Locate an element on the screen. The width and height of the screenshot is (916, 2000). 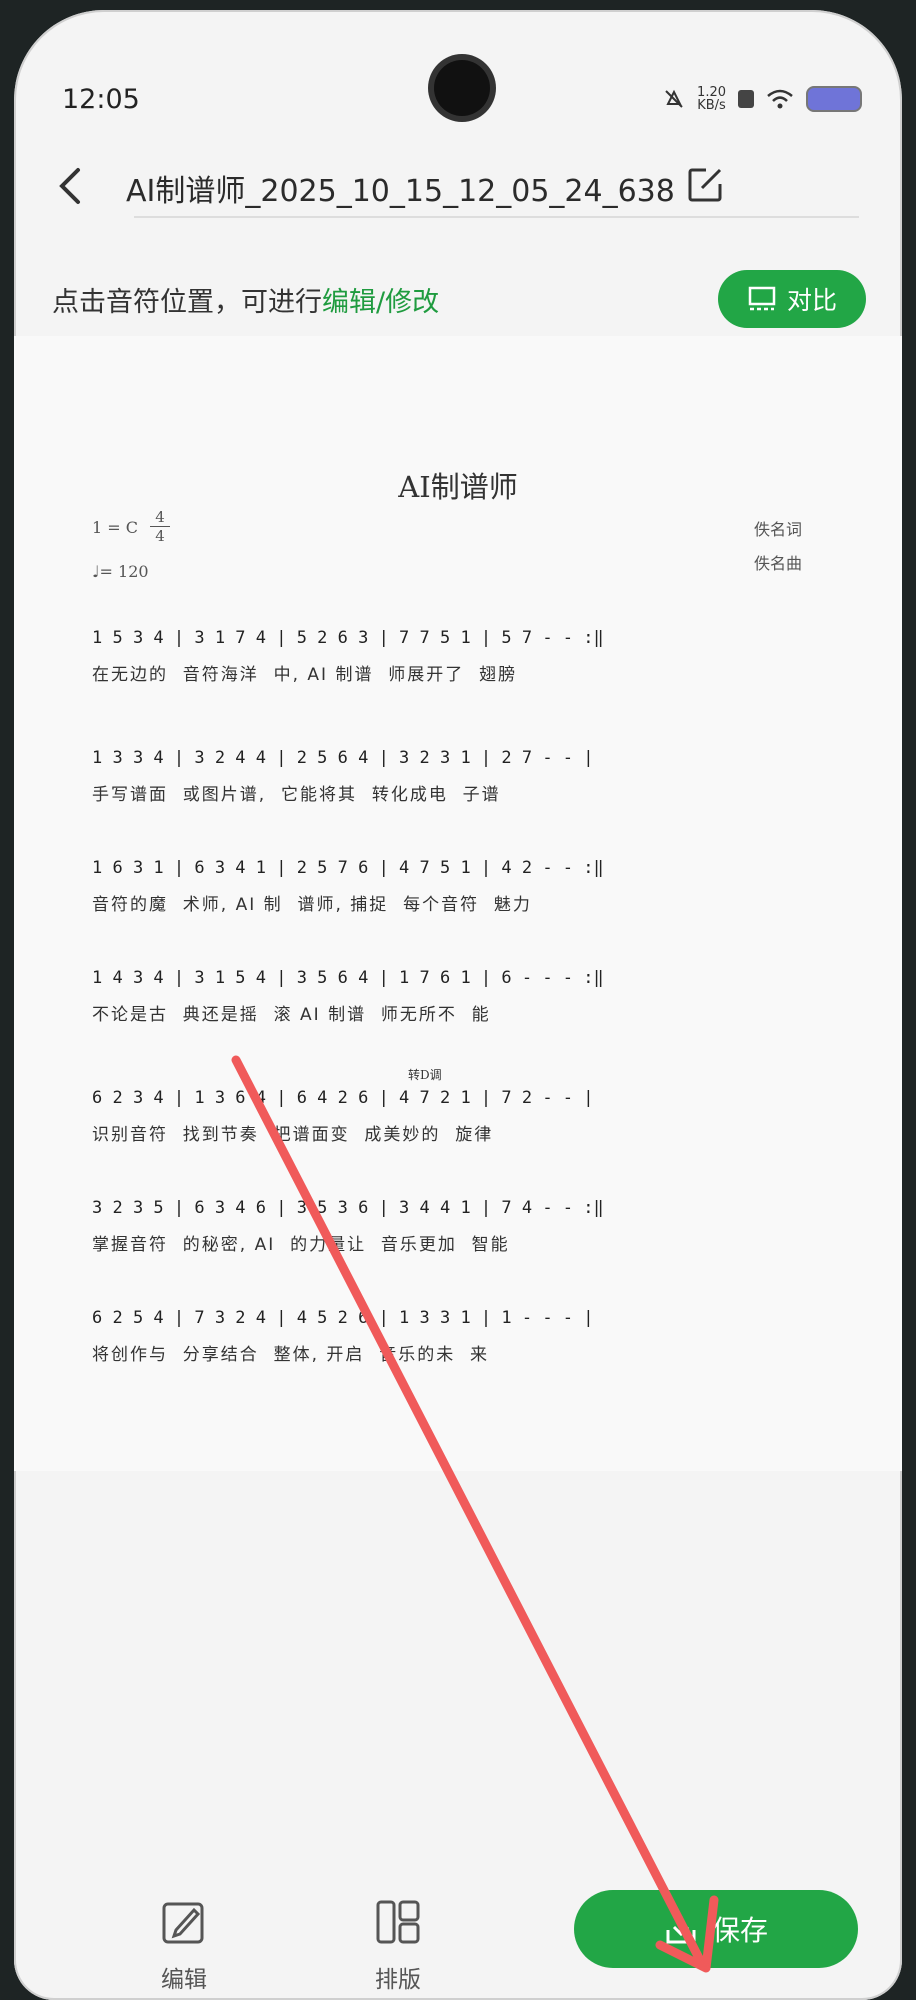
status-icons: 1.20 KB/s is located at coordinates (762, 99).